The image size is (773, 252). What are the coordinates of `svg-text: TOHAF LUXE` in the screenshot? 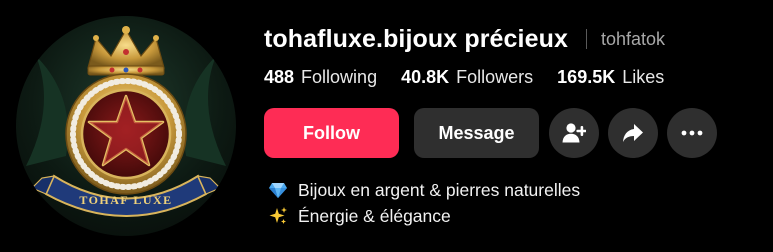 It's located at (125, 200).